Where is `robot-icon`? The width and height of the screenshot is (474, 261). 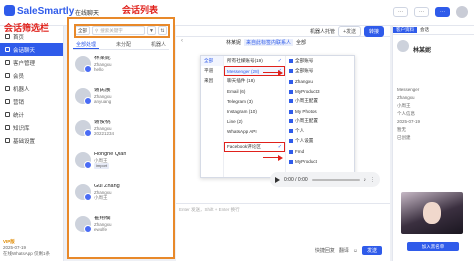
robot-icon is located at coordinates (7, 88).